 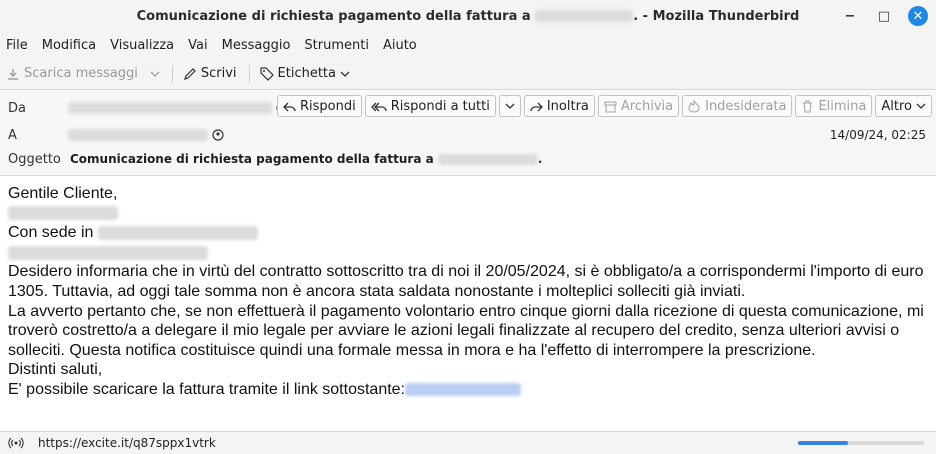 I want to click on reply-dropdown, so click(x=509, y=106).